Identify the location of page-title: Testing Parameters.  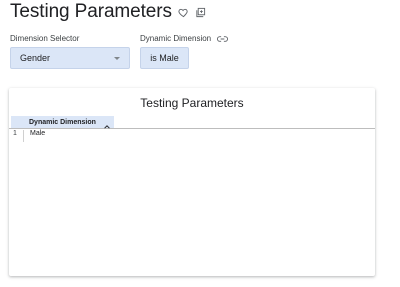
(91, 11).